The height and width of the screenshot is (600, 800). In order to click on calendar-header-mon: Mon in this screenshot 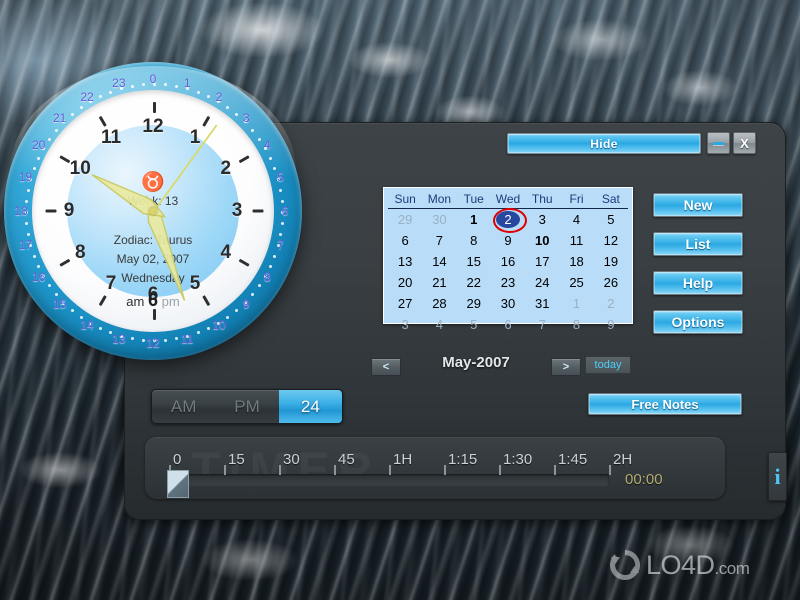, I will do `click(439, 200)`.